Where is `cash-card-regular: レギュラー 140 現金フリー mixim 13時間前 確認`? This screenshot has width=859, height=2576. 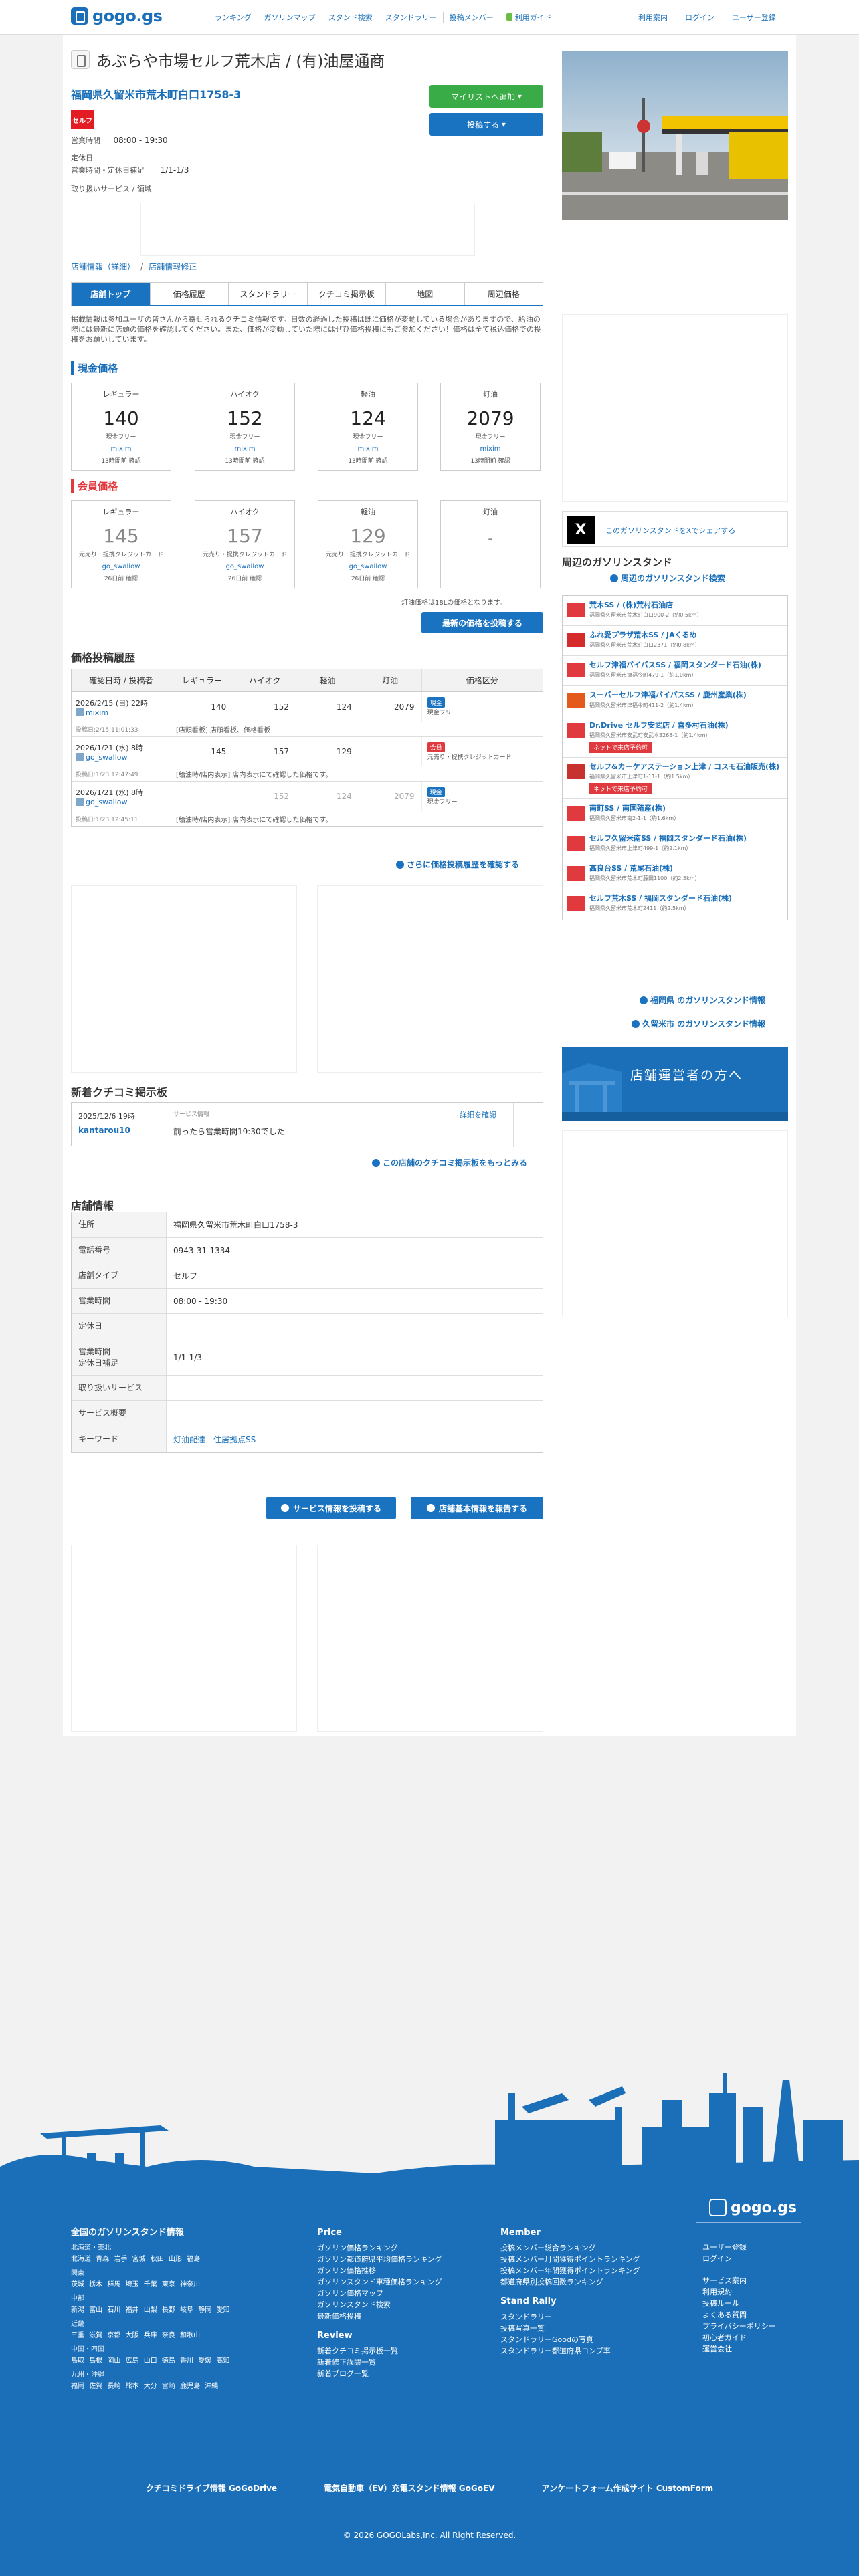 cash-card-regular: レギュラー 140 現金フリー mixim 13時間前 確認 is located at coordinates (121, 427).